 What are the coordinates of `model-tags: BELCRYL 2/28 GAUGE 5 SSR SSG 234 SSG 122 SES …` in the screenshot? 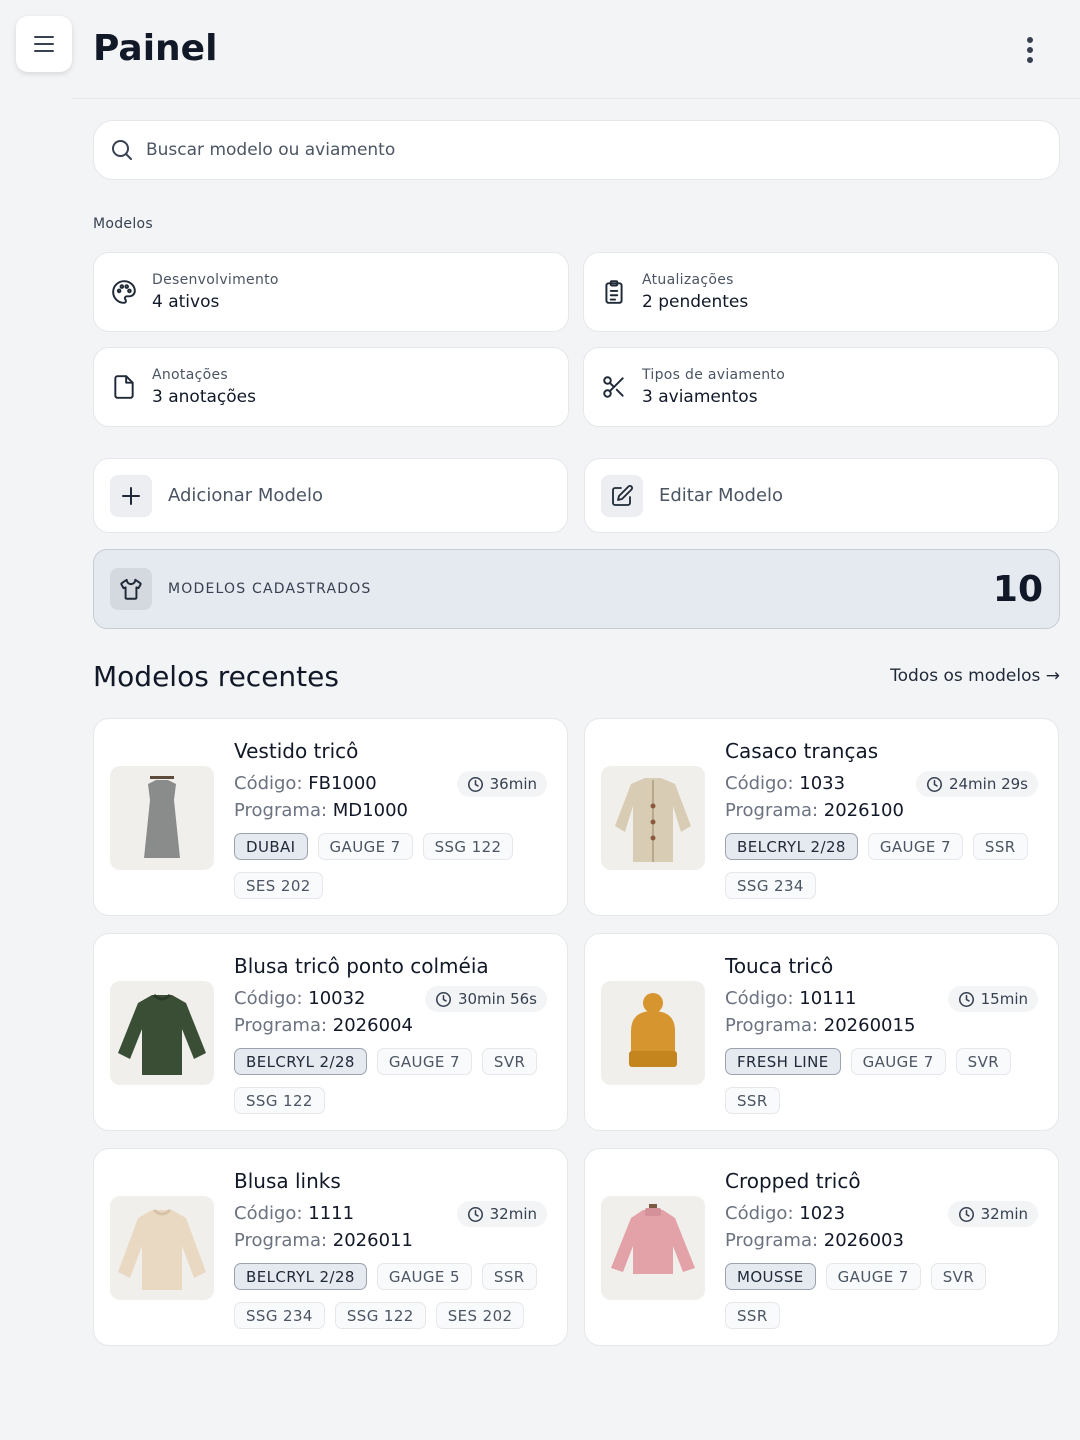 It's located at (394, 1296).